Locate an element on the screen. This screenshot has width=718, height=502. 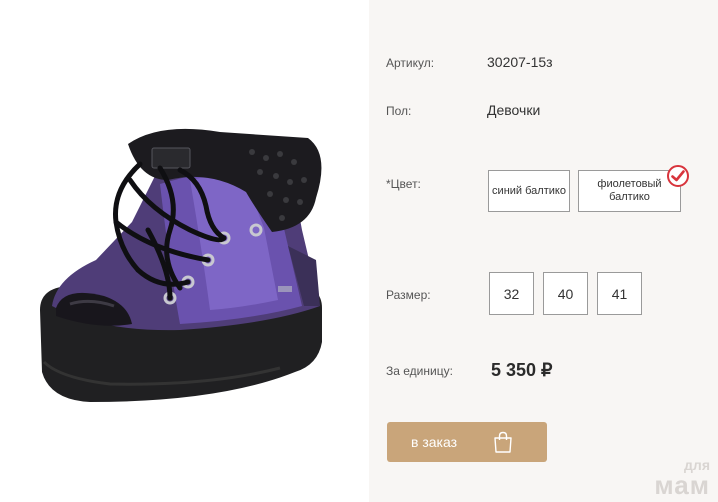
shopping-bag-icon is located at coordinates (503, 442).